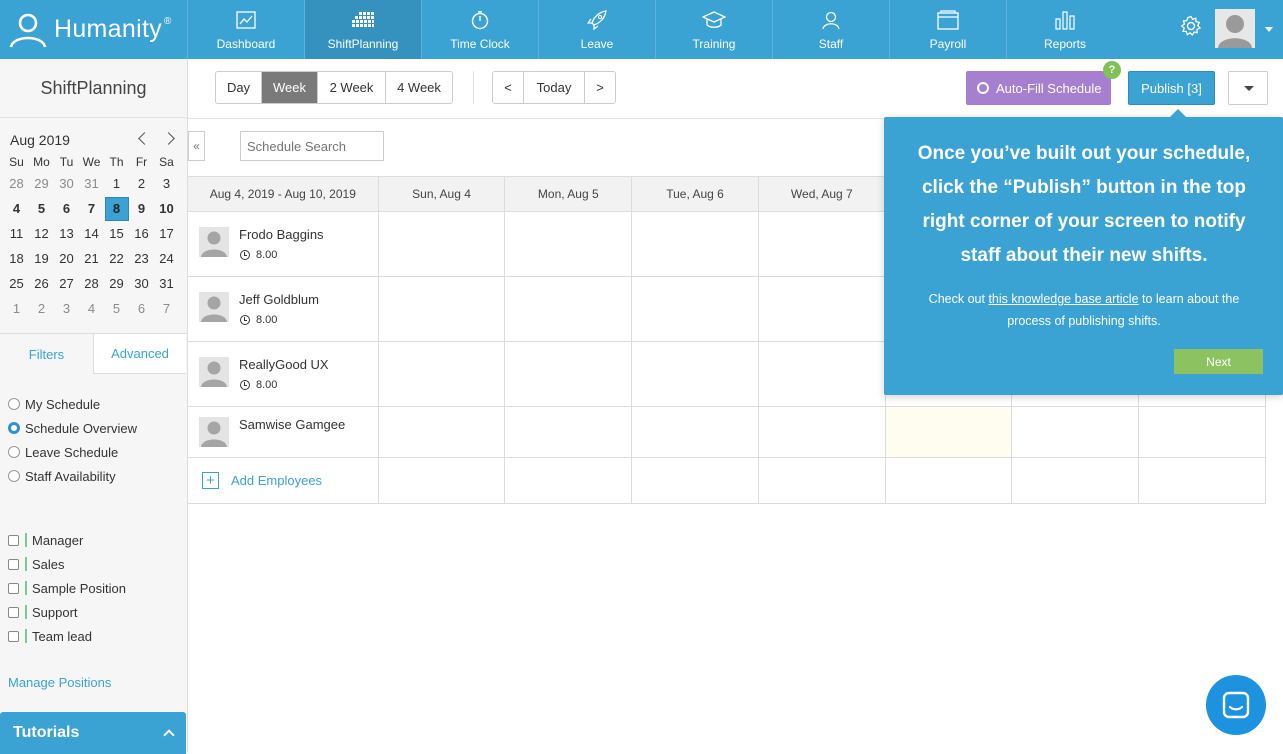 This screenshot has height=754, width=1283. I want to click on help-badge: ?, so click(1112, 70).